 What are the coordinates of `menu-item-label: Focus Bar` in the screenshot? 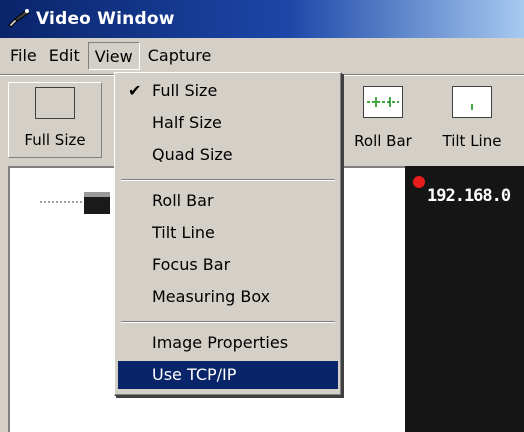 It's located at (191, 264).